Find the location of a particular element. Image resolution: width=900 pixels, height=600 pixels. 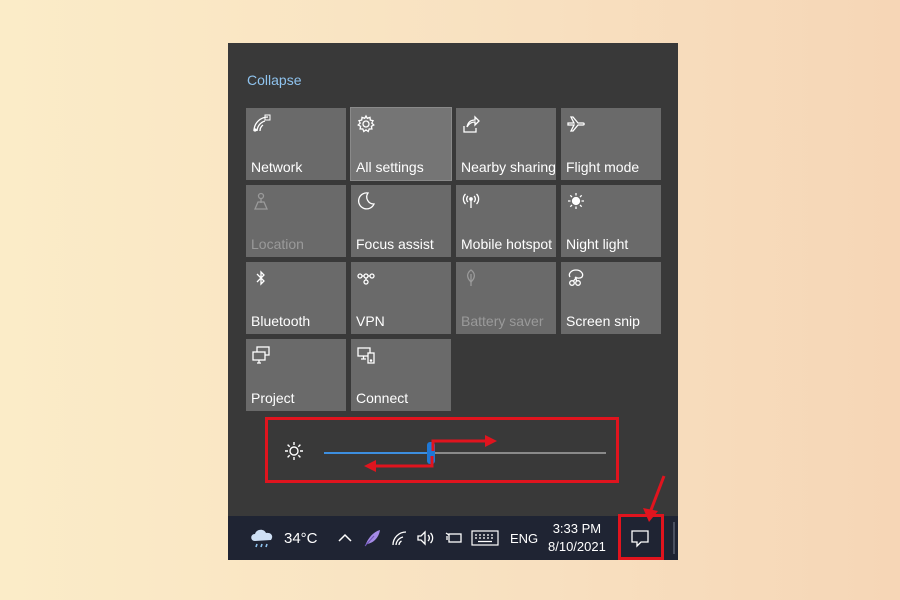

tile-nearby-sharing: Nearby sharing is located at coordinates (506, 144).